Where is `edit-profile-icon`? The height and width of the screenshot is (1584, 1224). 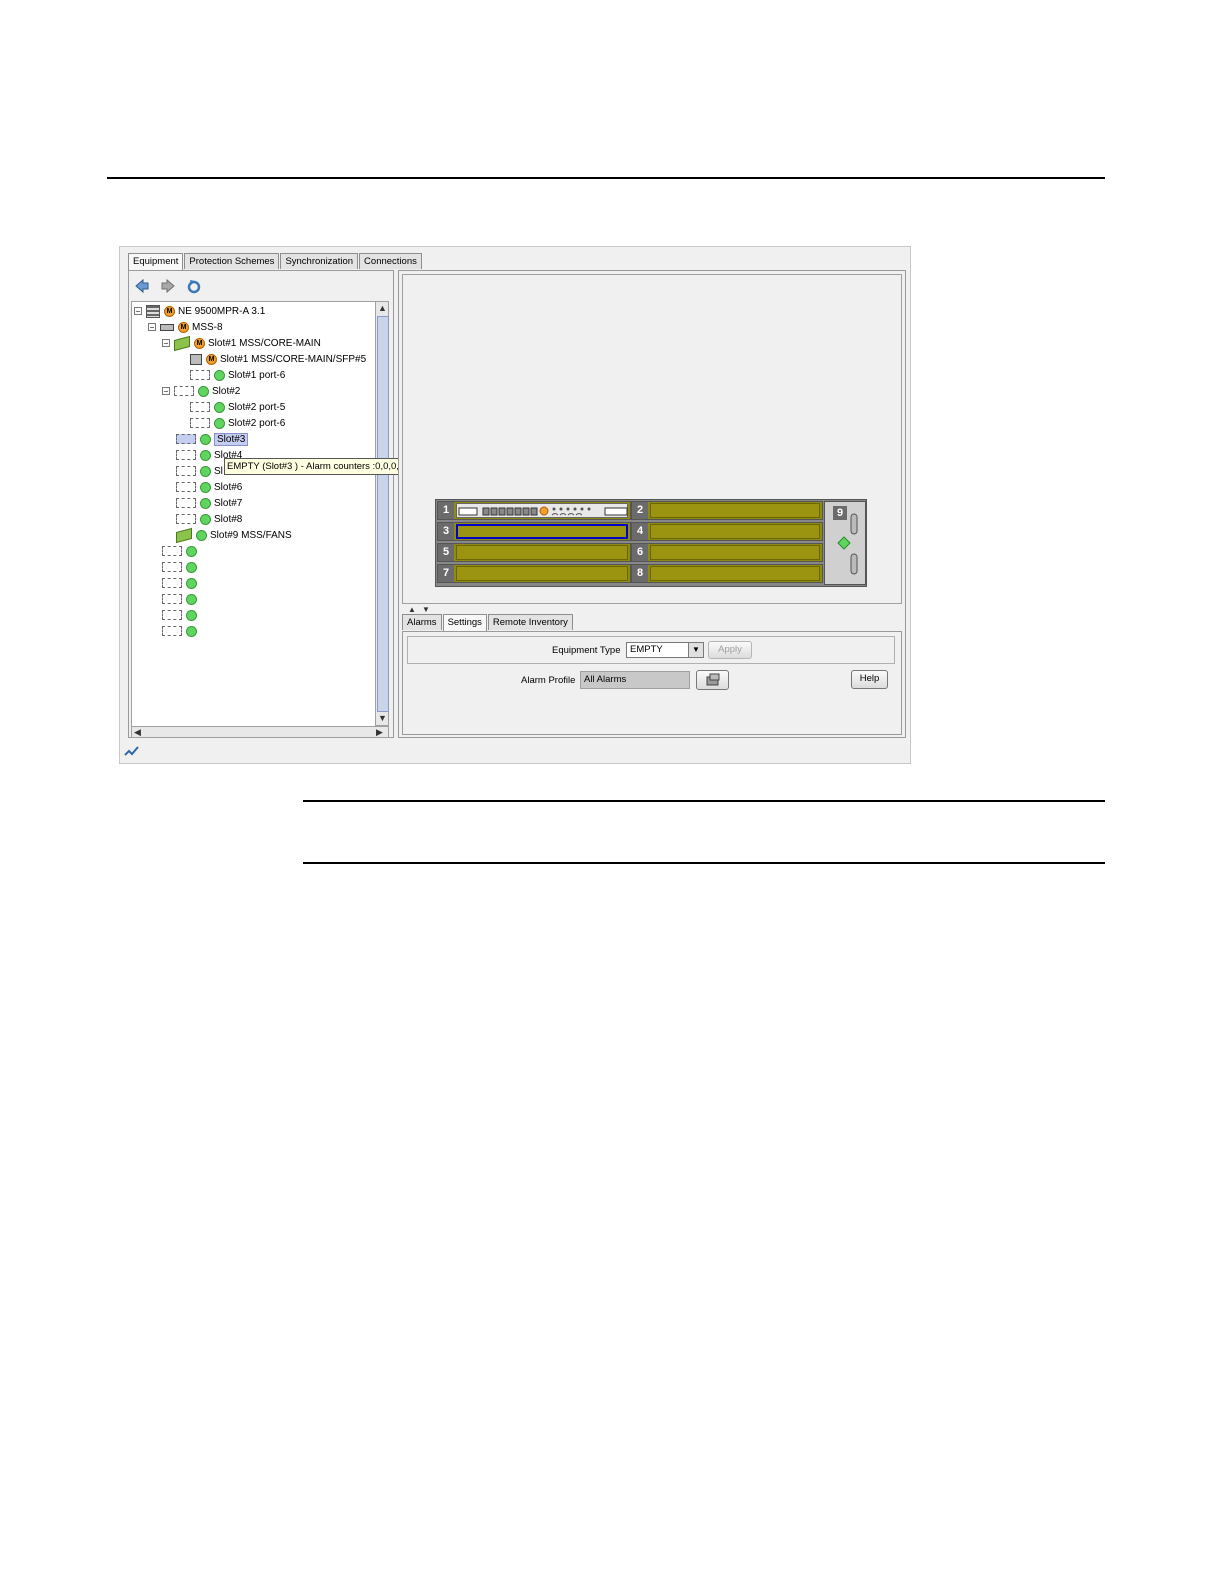
edit-profile-icon is located at coordinates (712, 679).